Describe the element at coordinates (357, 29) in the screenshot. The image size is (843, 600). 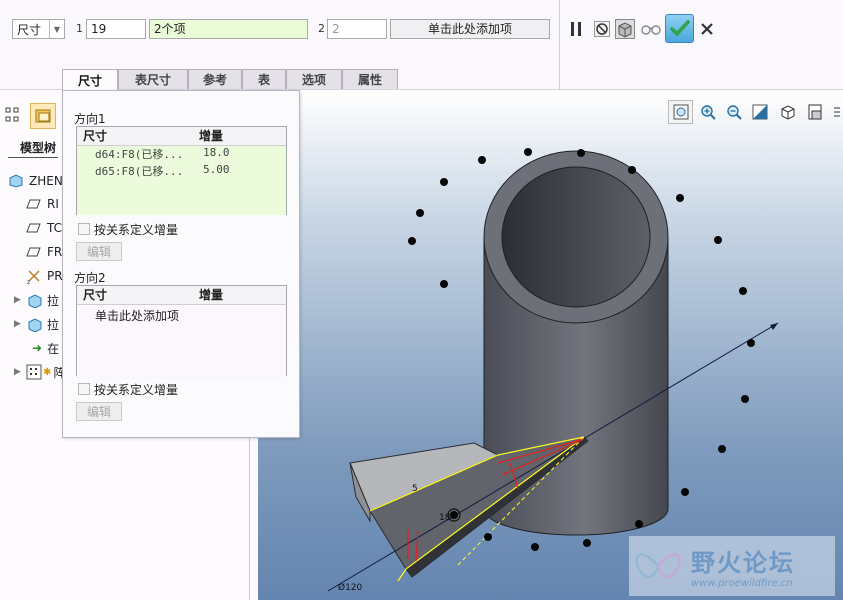
I see `direction2-count-input: 2` at that location.